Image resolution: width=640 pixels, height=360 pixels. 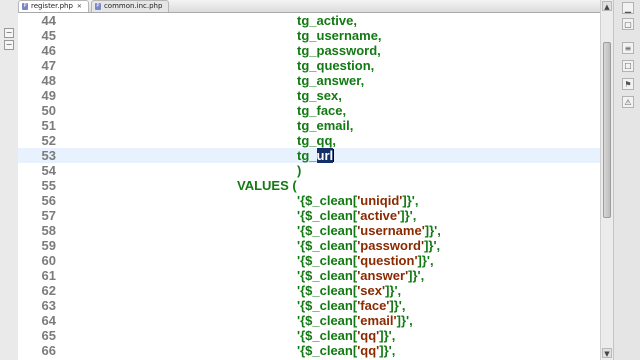 What do you see at coordinates (309, 350) in the screenshot?
I see `code-line: 66 '{$_clean['qq']}',` at bounding box center [309, 350].